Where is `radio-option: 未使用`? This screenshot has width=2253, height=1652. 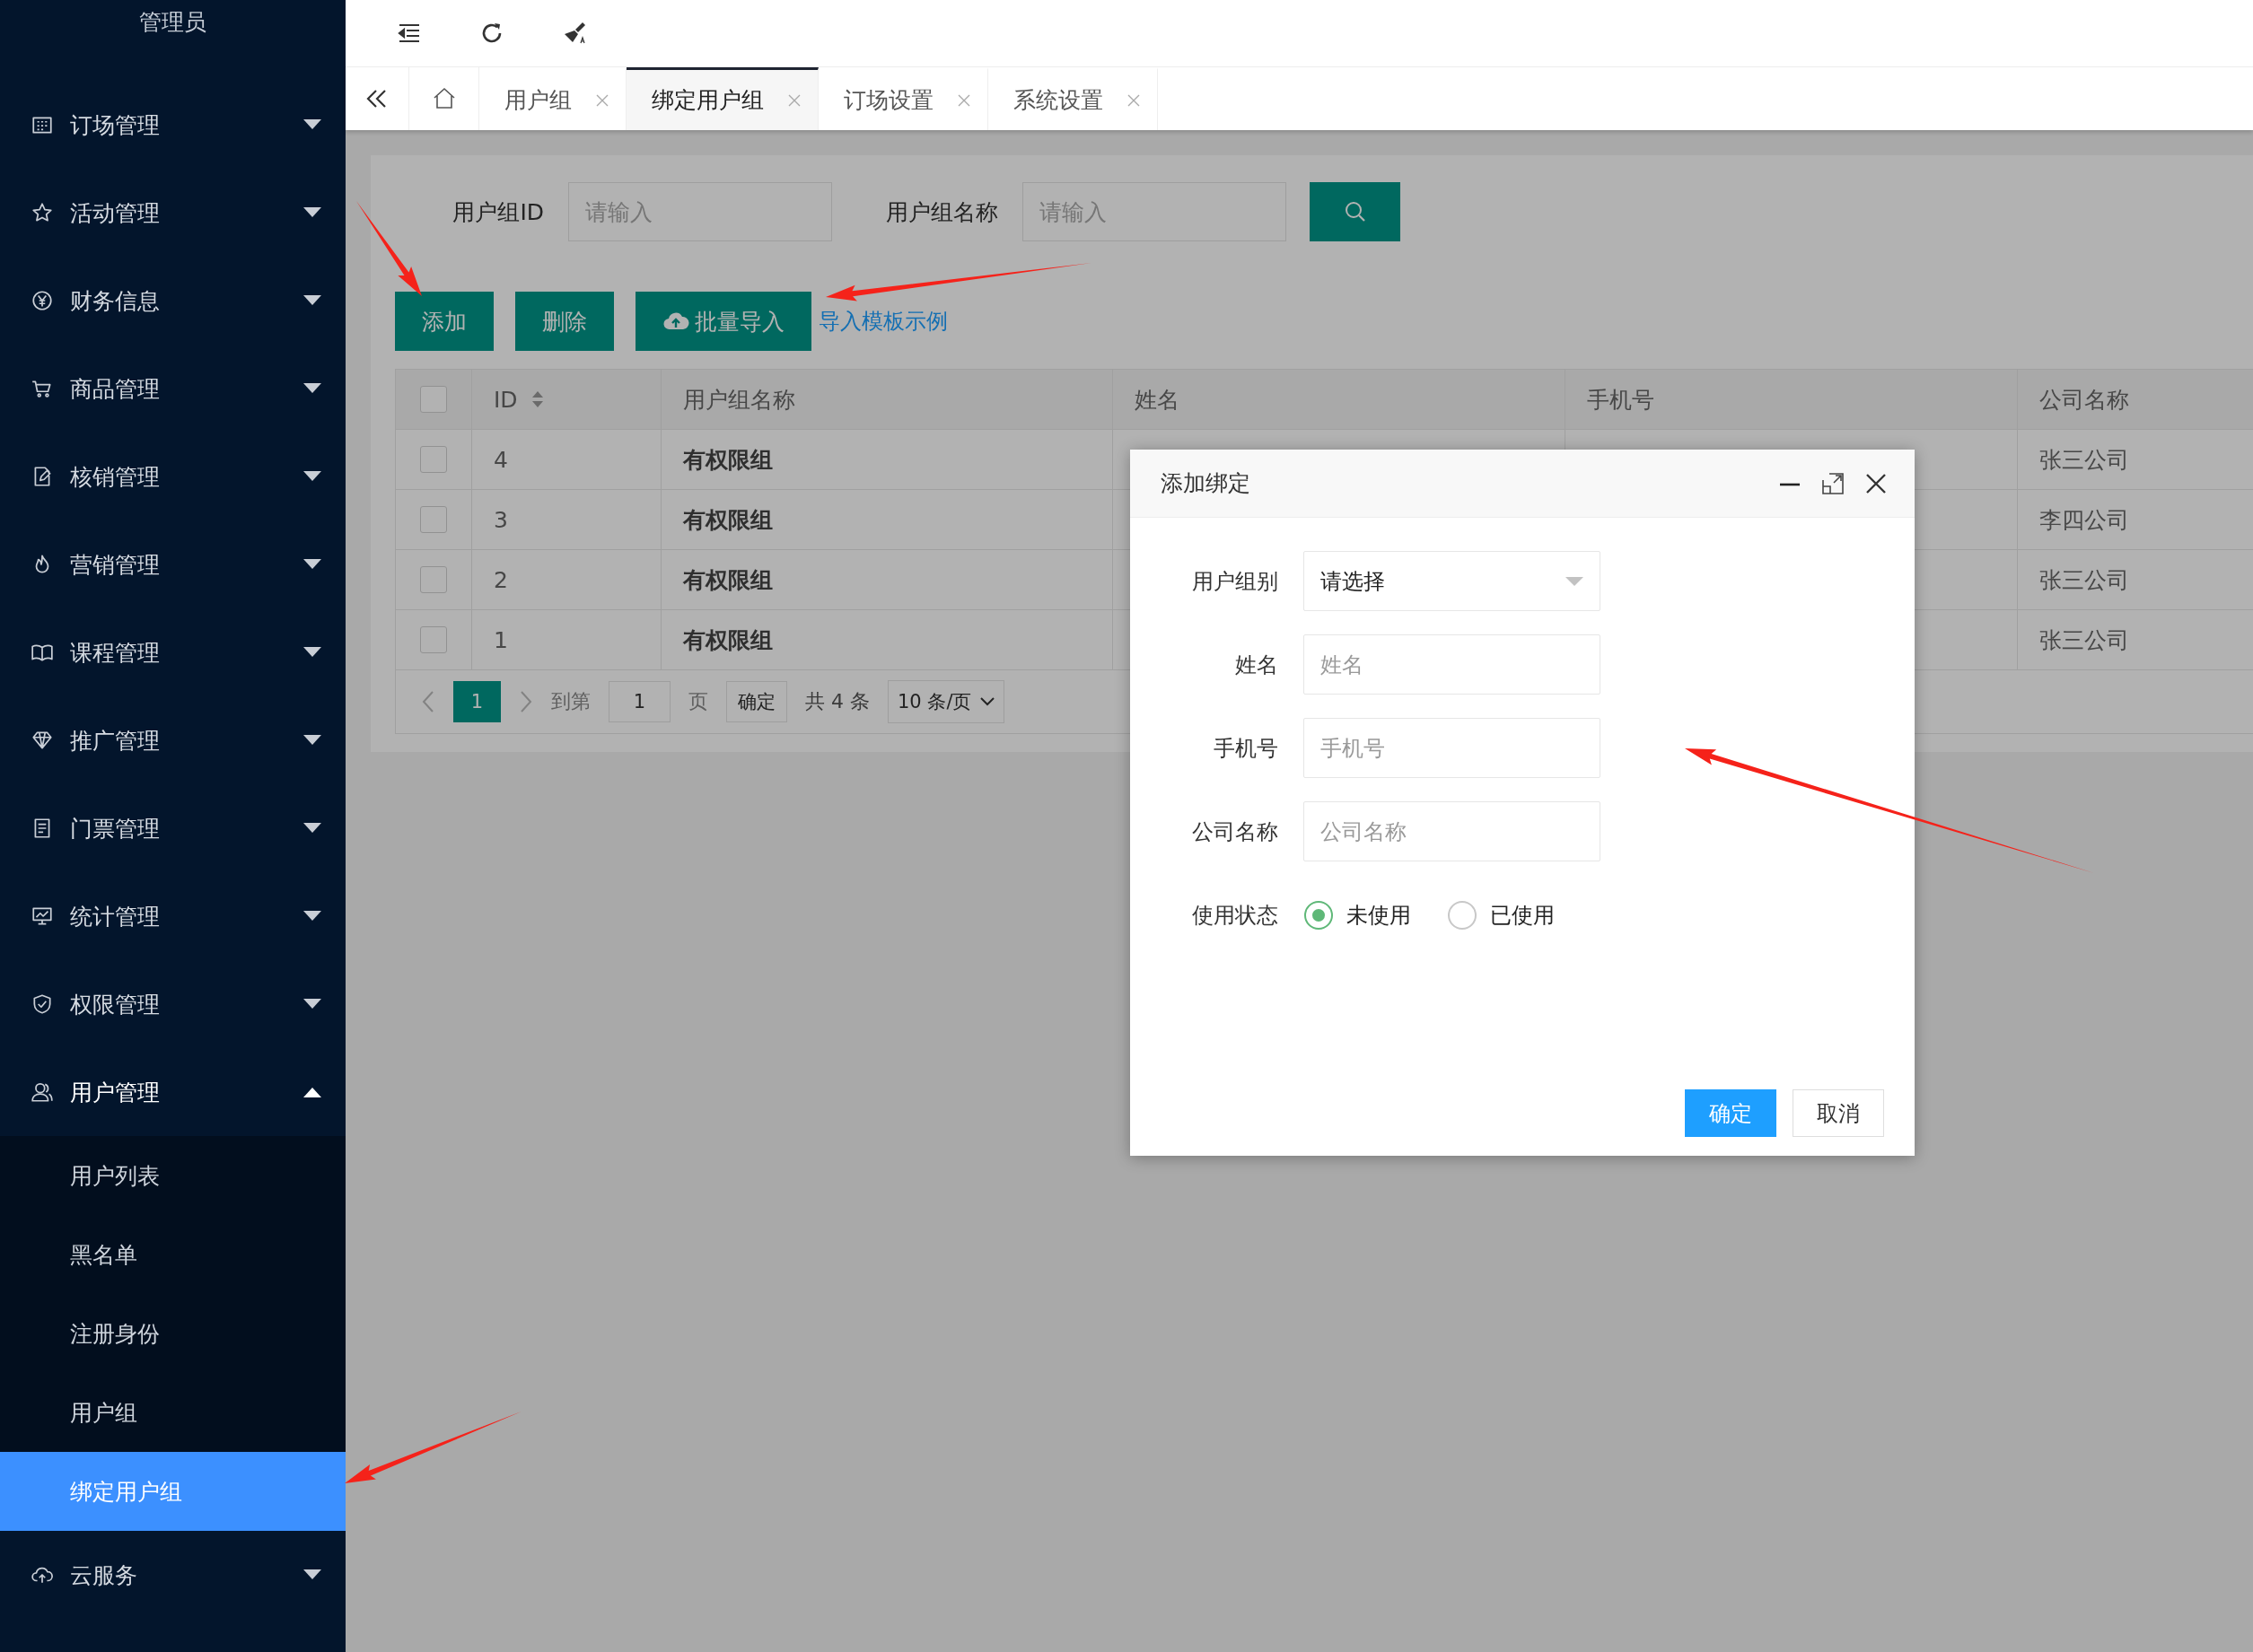
radio-option: 未使用 is located at coordinates (1357, 915).